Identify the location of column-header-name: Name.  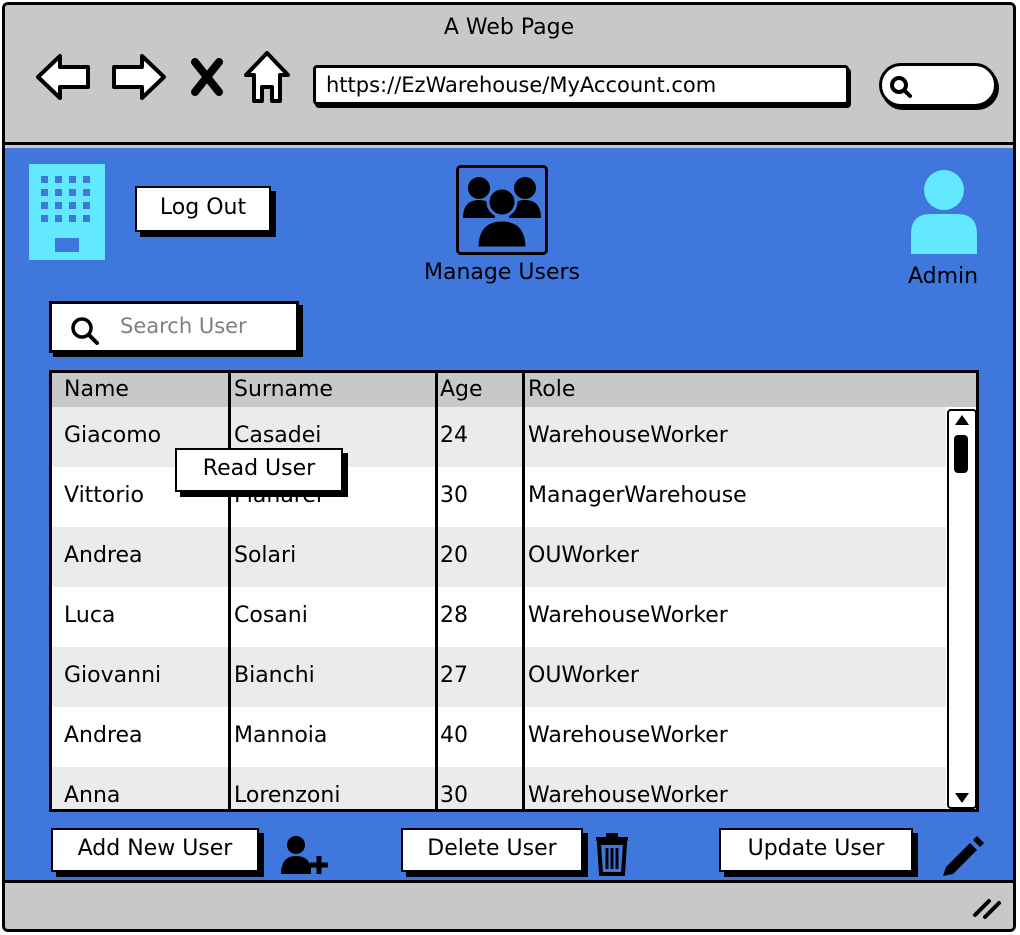
(96, 390).